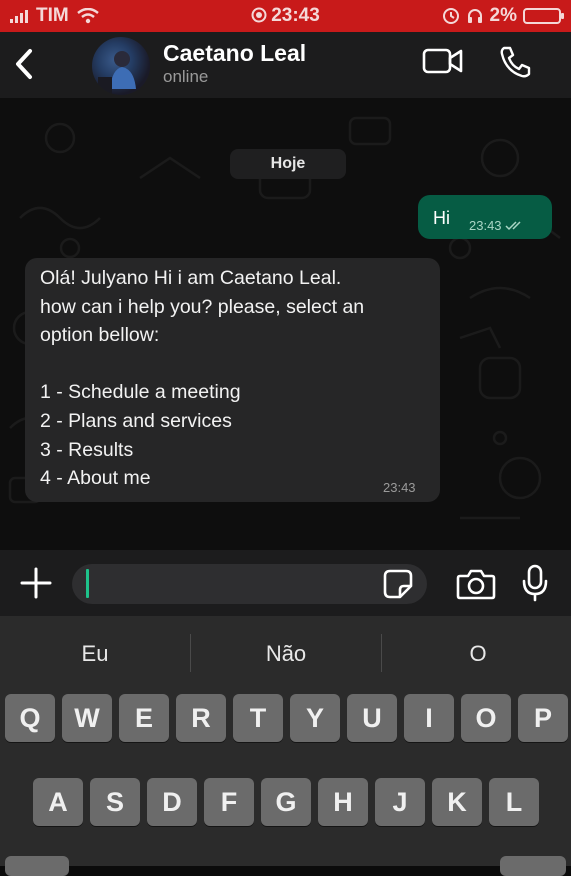 The height and width of the screenshot is (876, 571). Describe the element at coordinates (429, 718) in the screenshot. I see `key-i: I` at that location.